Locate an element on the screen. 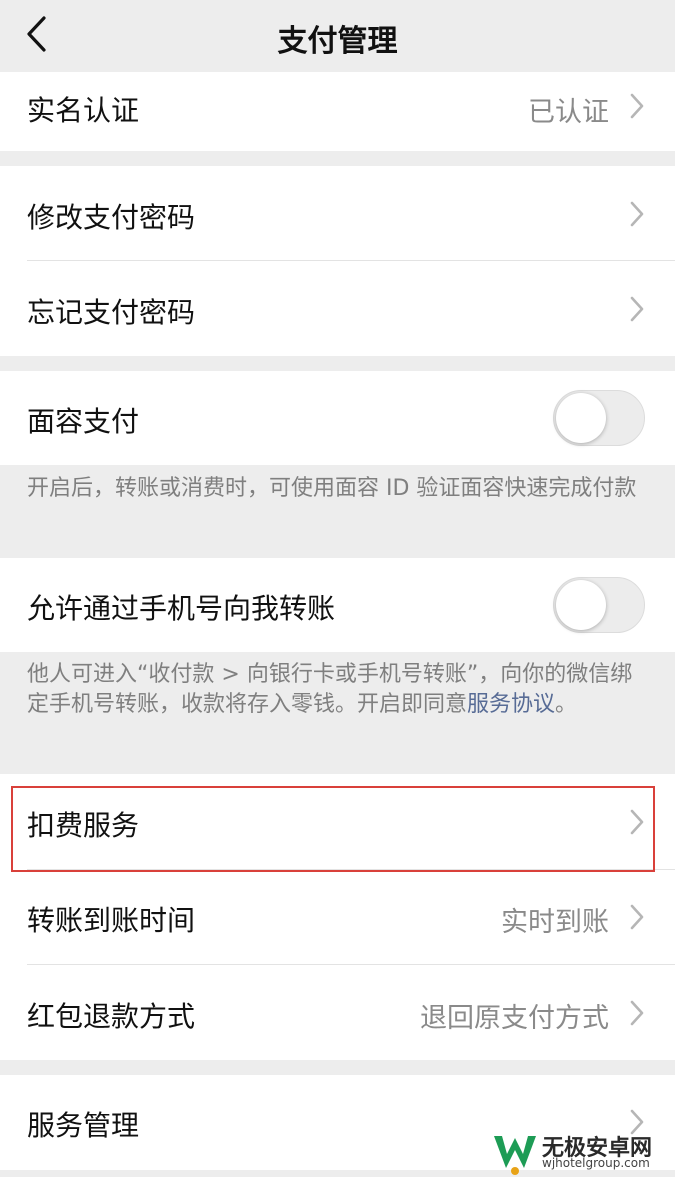 The image size is (675, 1177). phone-transfer-toggle is located at coordinates (599, 605).